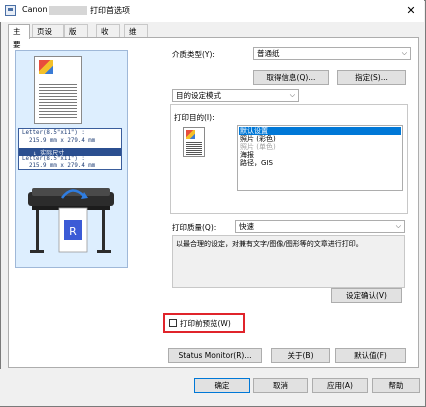 The image size is (426, 407). Describe the element at coordinates (194, 148) in the screenshot. I see `document-lines-icon` at that location.